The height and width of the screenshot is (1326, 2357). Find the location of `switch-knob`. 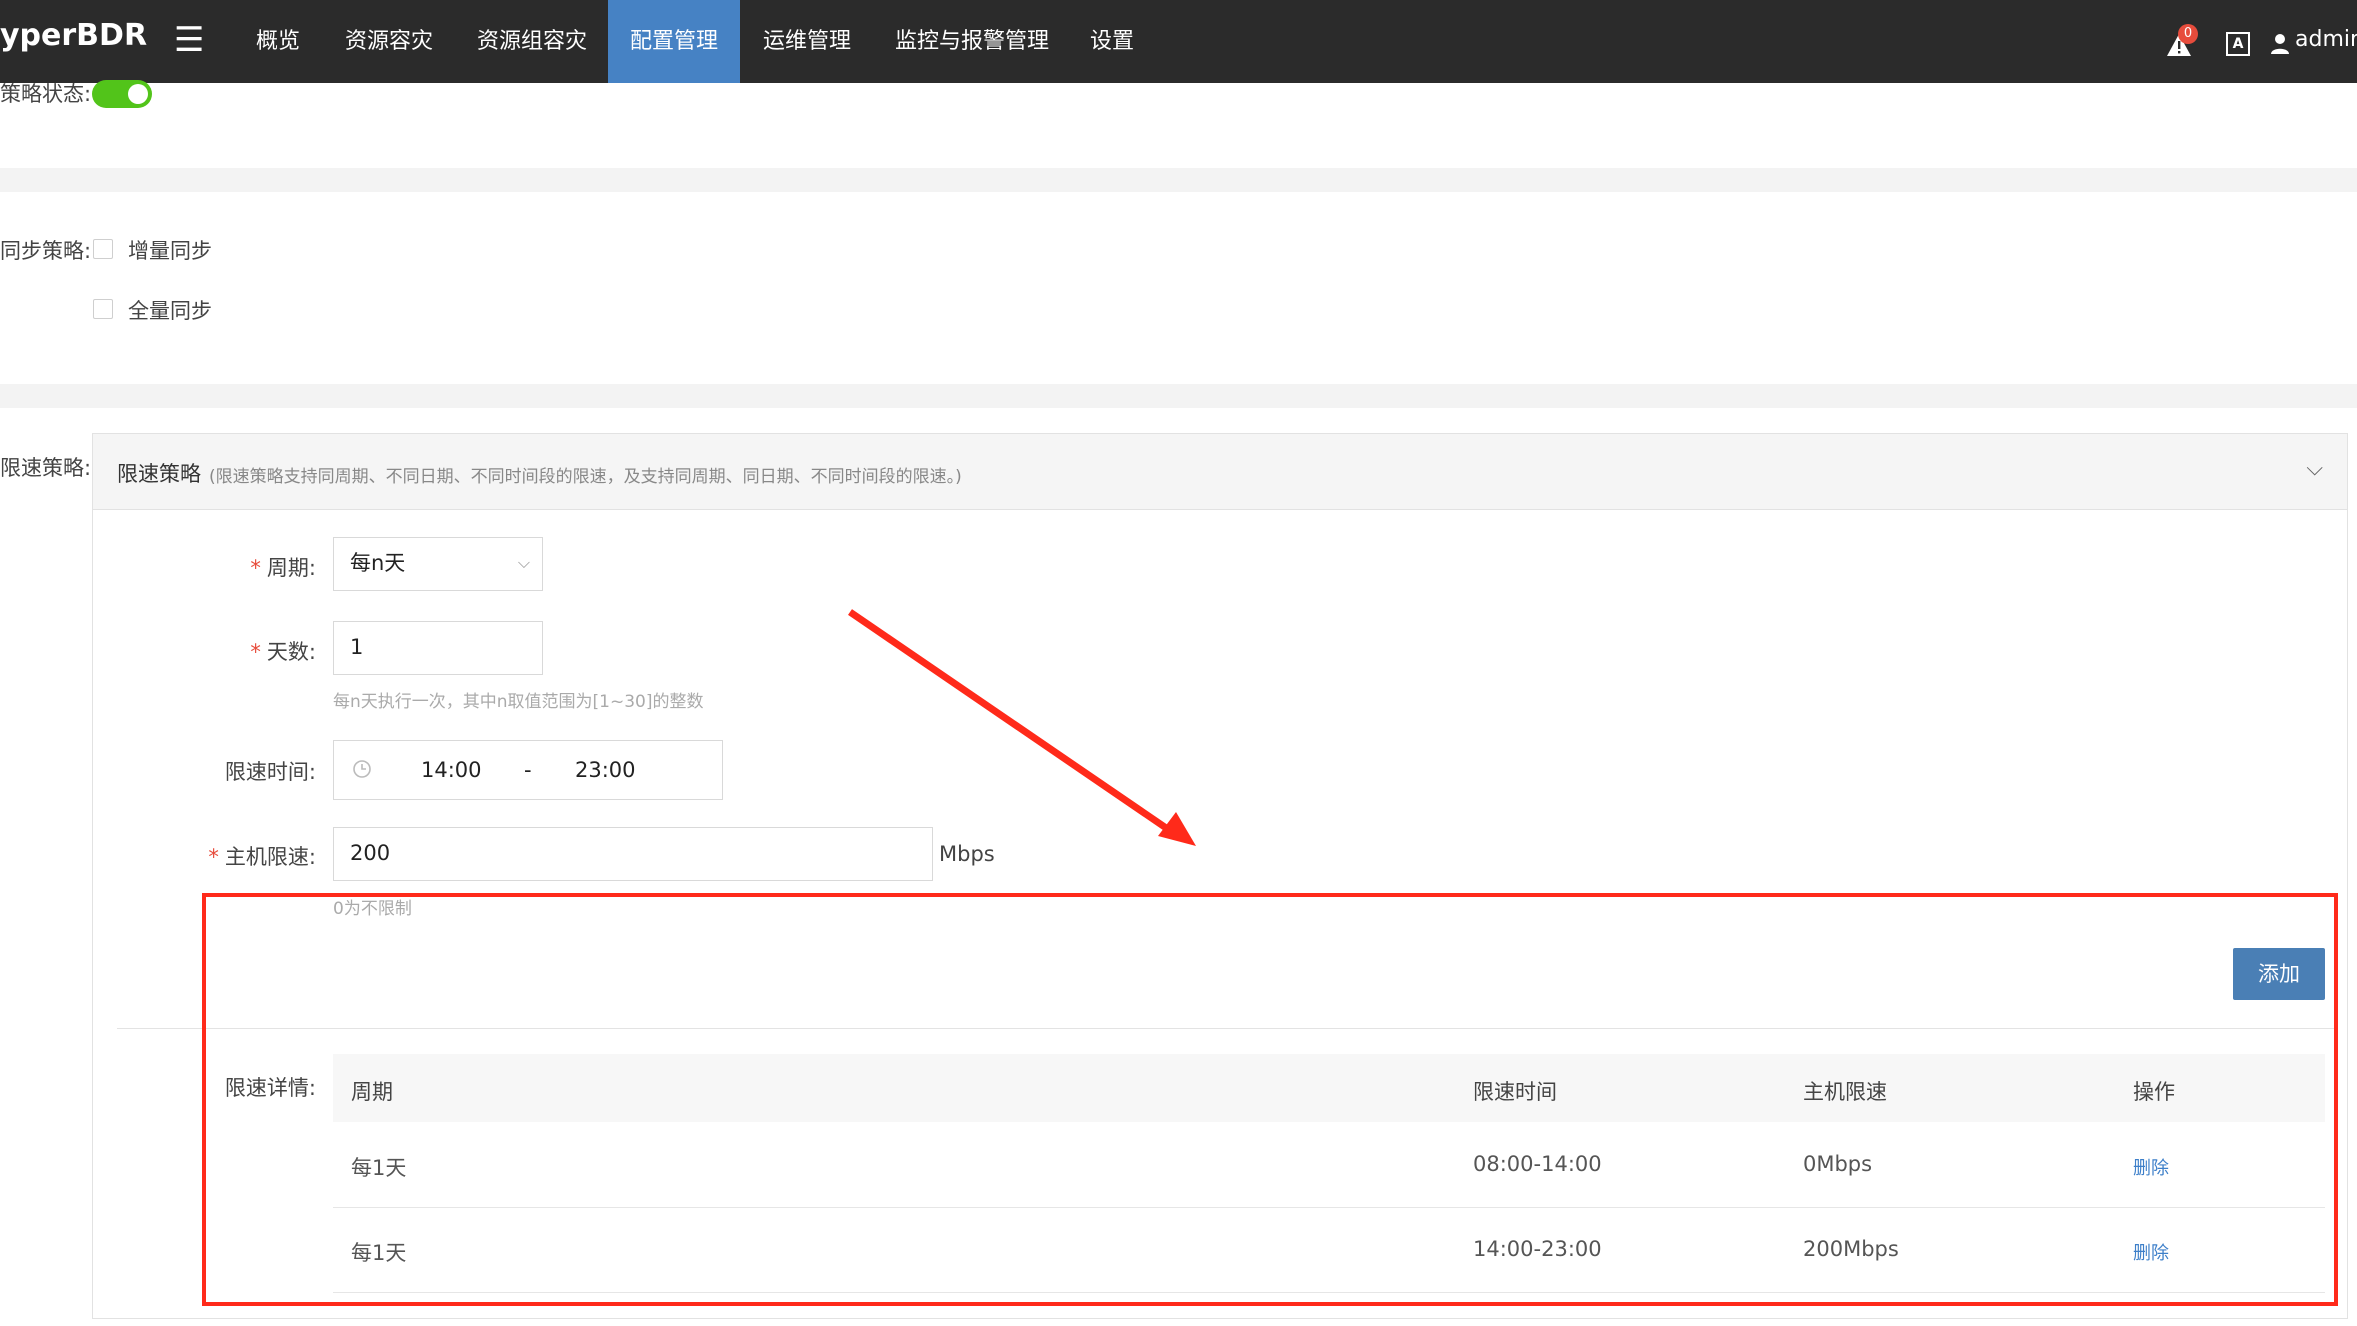

switch-knob is located at coordinates (138, 94).